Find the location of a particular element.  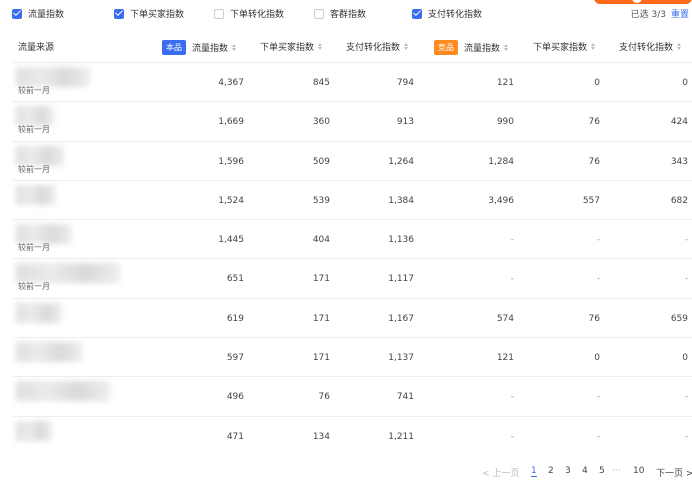

table-row: 471 134 1,211 - - - is located at coordinates (352, 435).